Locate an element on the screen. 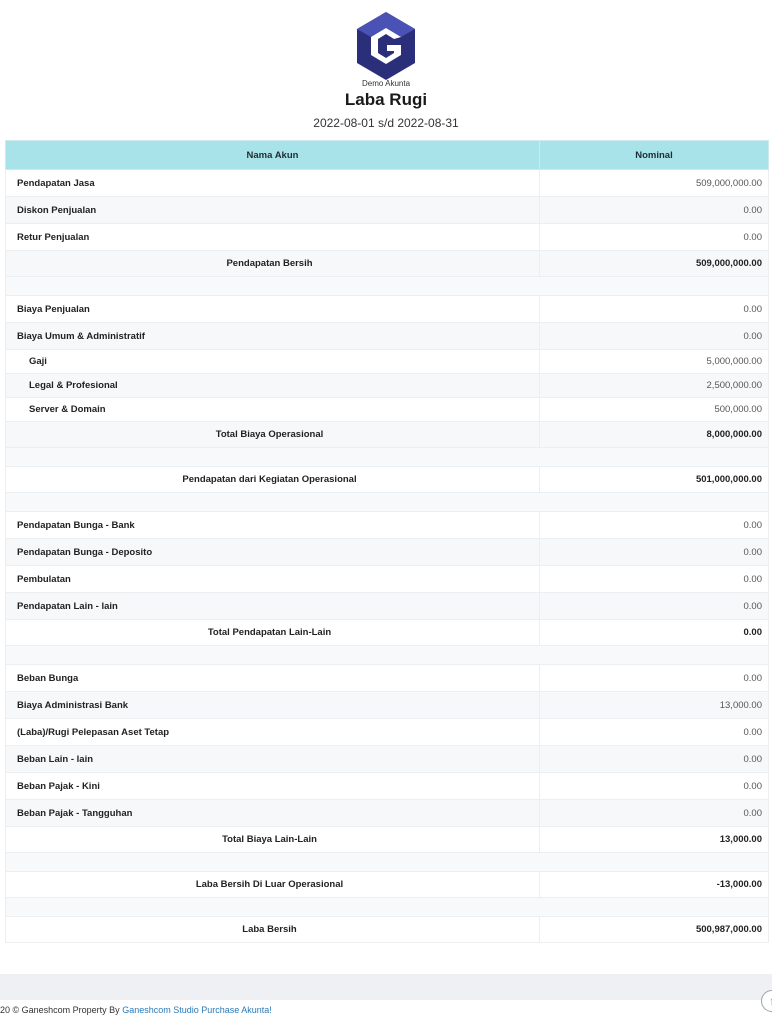 This screenshot has height=1023, width=772. account-name-cell: Gaji is located at coordinates (272, 361).